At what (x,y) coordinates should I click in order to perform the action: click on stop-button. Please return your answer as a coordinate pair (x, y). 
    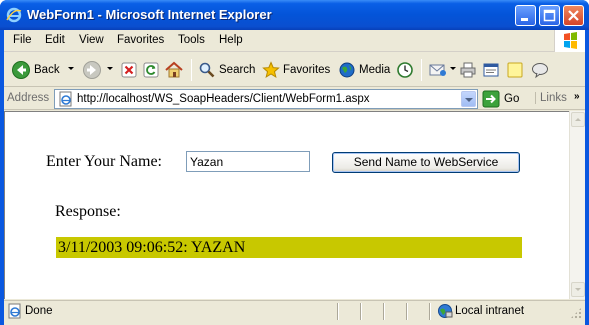
    Looking at the image, I should click on (129, 70).